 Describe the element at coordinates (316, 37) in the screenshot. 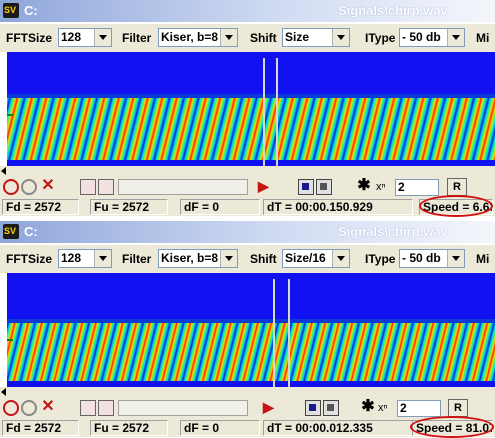

I see `shift-select: Size` at that location.